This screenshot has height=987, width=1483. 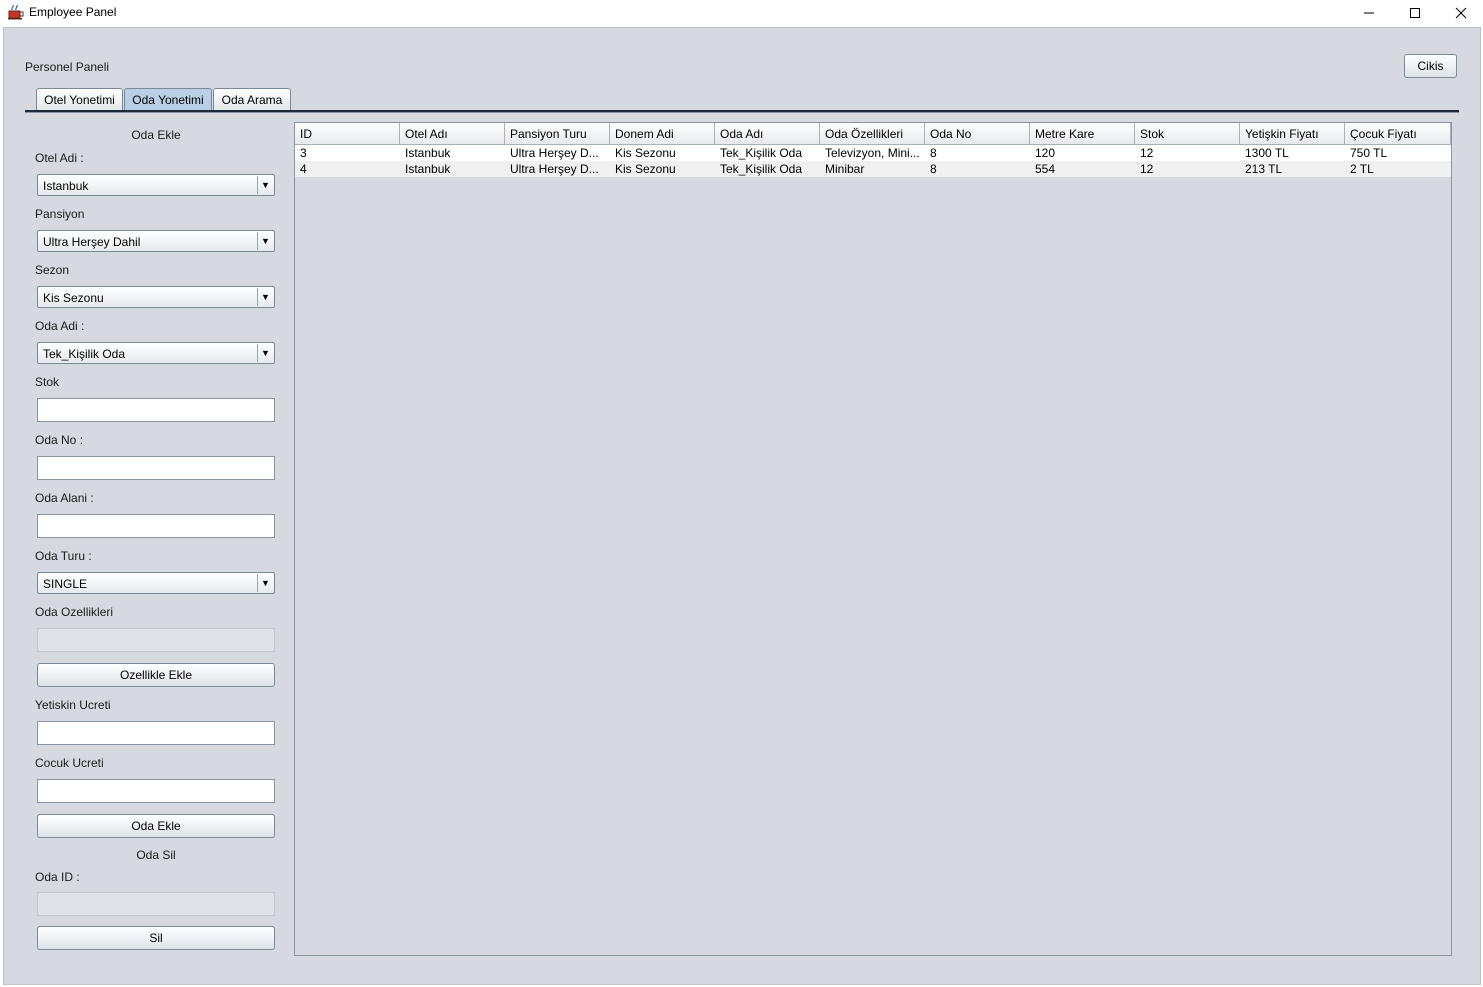 I want to click on features-field, so click(x=156, y=640).